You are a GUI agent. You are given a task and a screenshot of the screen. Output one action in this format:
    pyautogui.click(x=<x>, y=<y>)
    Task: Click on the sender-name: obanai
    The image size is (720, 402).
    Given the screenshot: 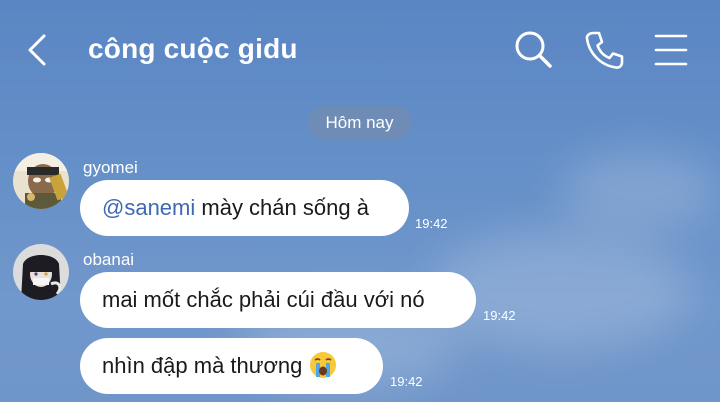 What is the action you would take?
    pyautogui.click(x=109, y=259)
    